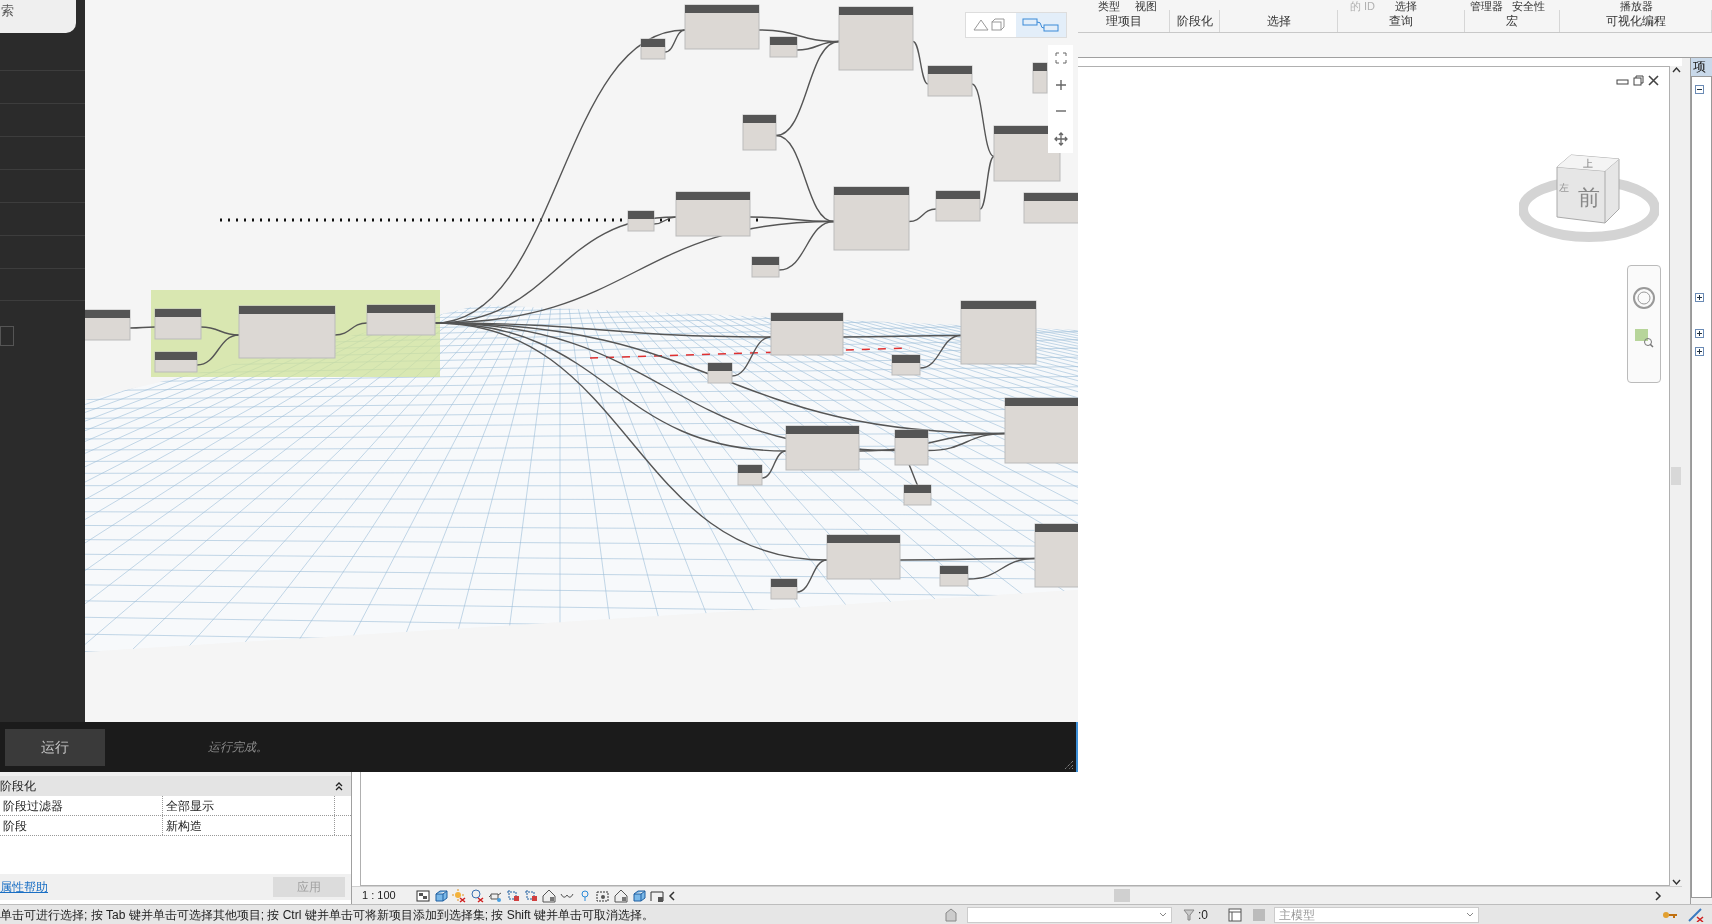  What do you see at coordinates (249, 825) in the screenshot?
I see `property-value: 新构造` at bounding box center [249, 825].